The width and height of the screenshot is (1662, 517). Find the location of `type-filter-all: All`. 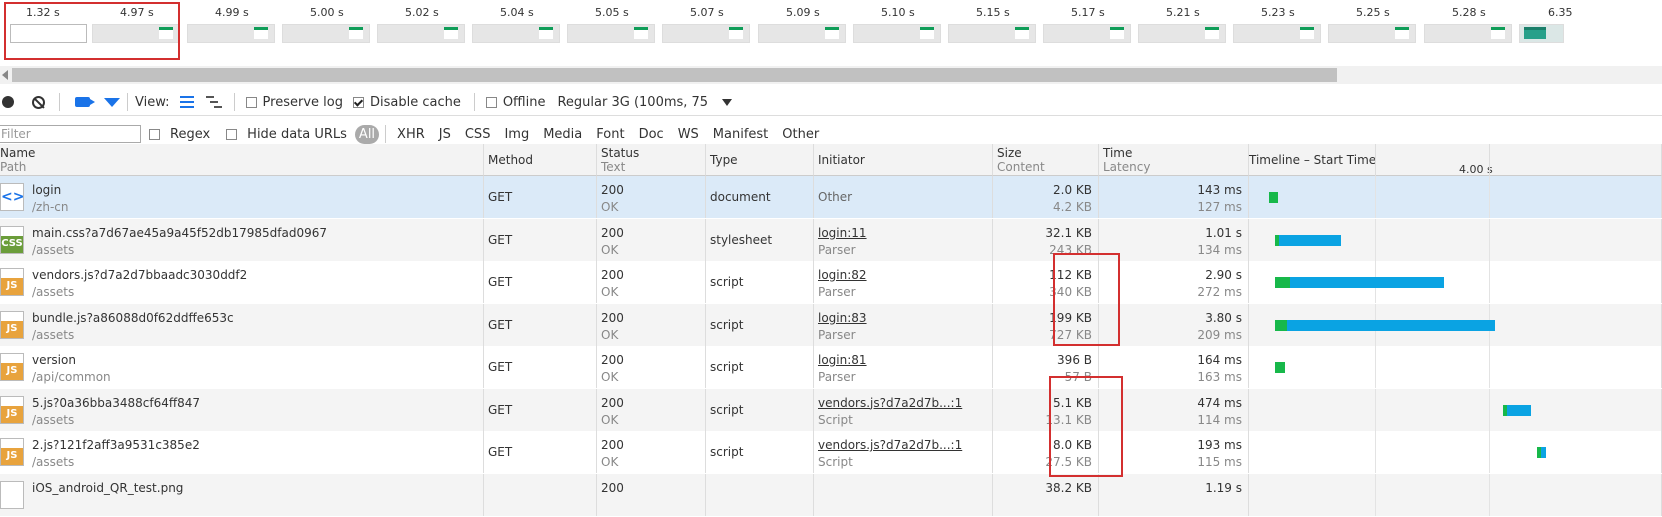

type-filter-all: All is located at coordinates (367, 134).